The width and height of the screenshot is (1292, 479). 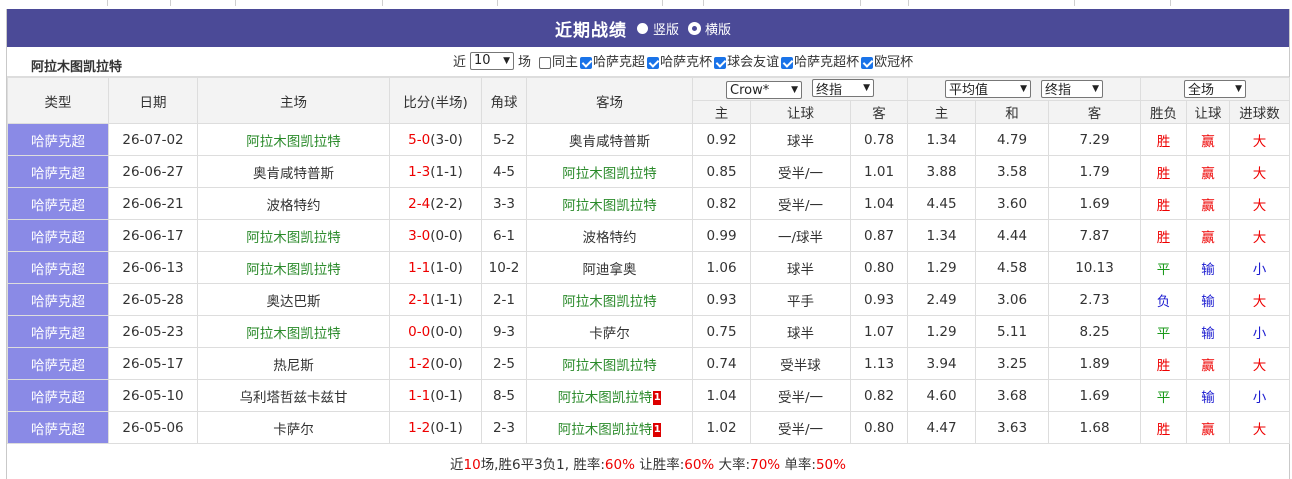 I want to click on match-score: 1-1(0-1), so click(x=435, y=395).